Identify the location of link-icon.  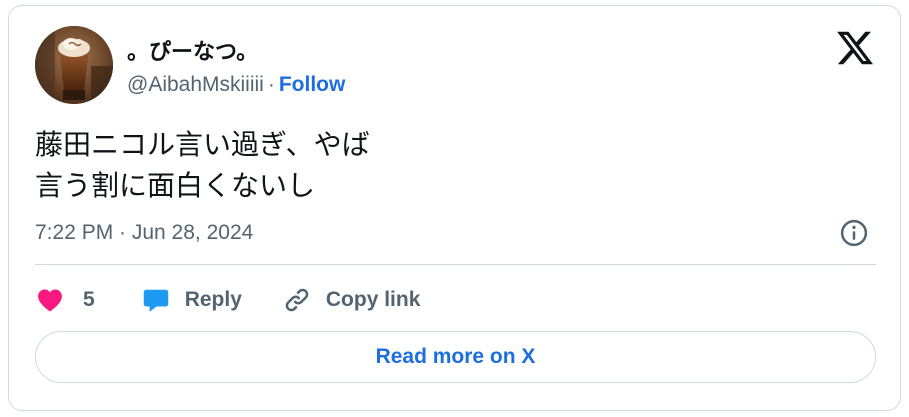
(297, 300).